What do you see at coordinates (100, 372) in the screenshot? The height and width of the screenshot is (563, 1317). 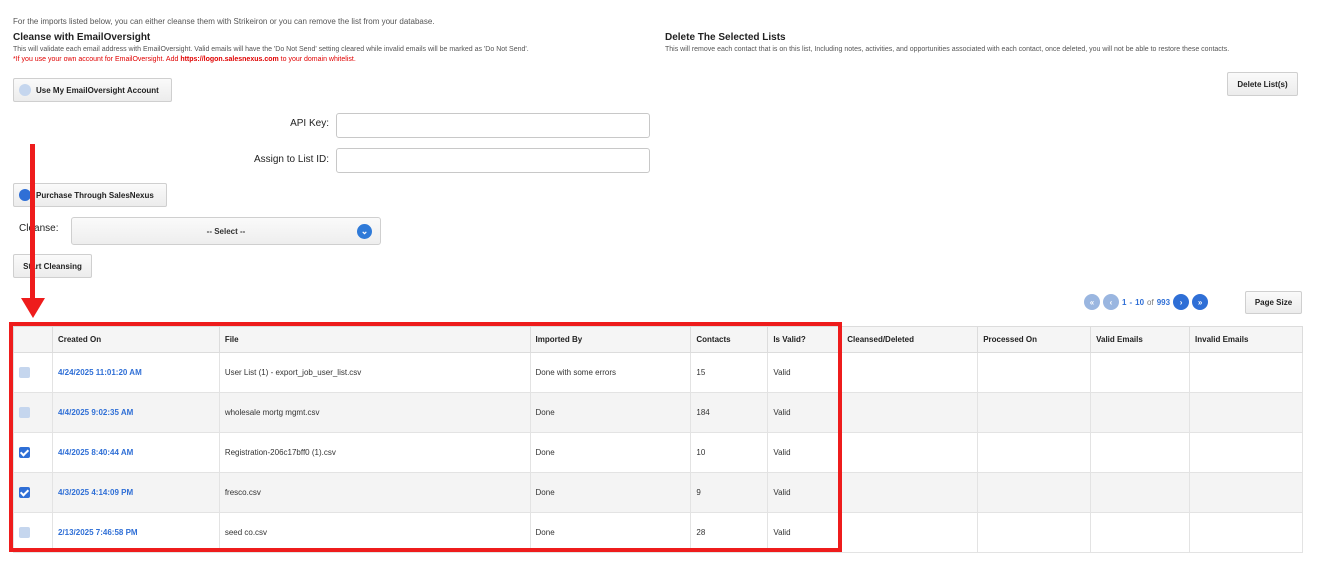 I see `created-on-link: 4/24/2025 11:01:20 AM` at bounding box center [100, 372].